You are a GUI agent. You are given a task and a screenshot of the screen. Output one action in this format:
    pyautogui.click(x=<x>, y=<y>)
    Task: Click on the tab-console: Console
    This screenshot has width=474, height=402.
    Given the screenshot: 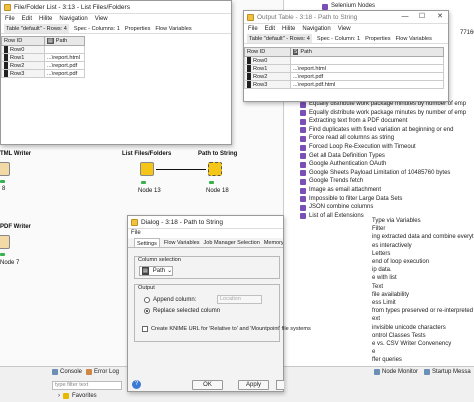 What is the action you would take?
    pyautogui.click(x=67, y=372)
    